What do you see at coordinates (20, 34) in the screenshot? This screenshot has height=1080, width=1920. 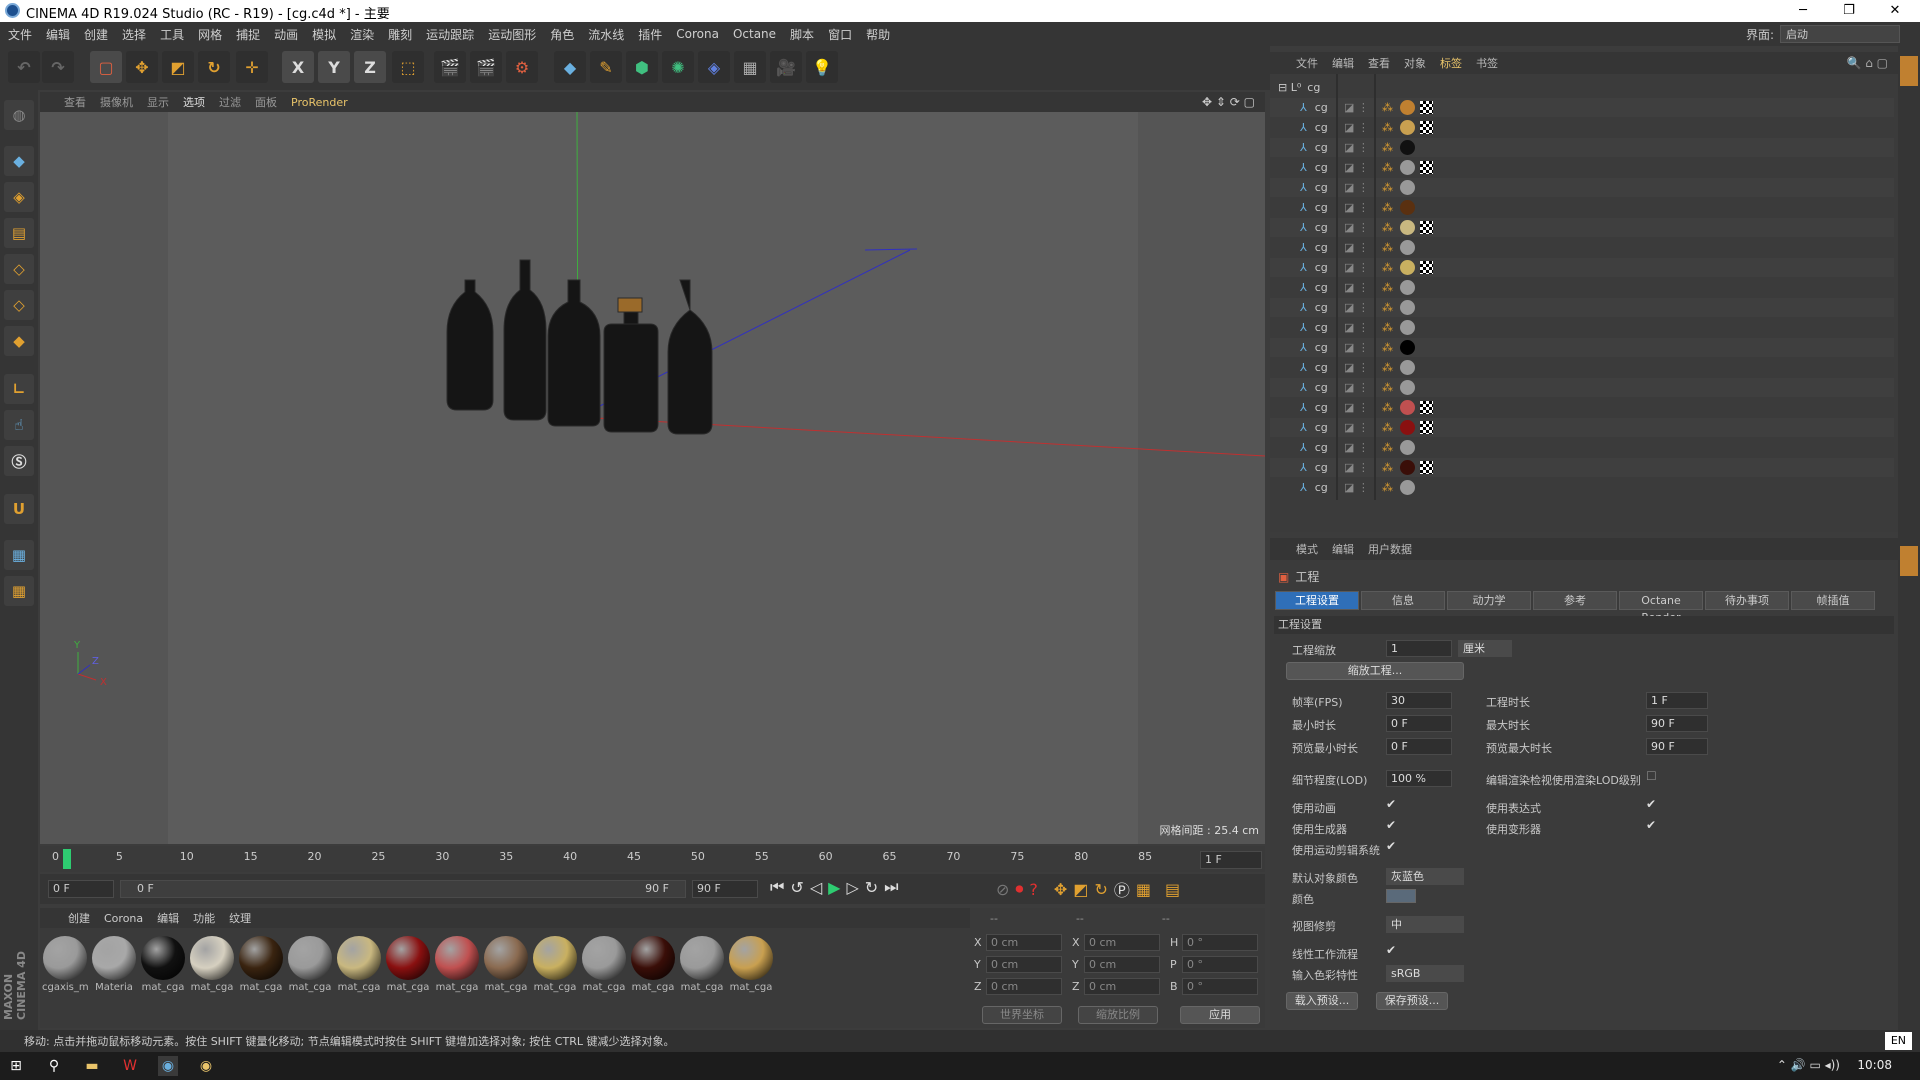 I see `menu-file: 文件` at bounding box center [20, 34].